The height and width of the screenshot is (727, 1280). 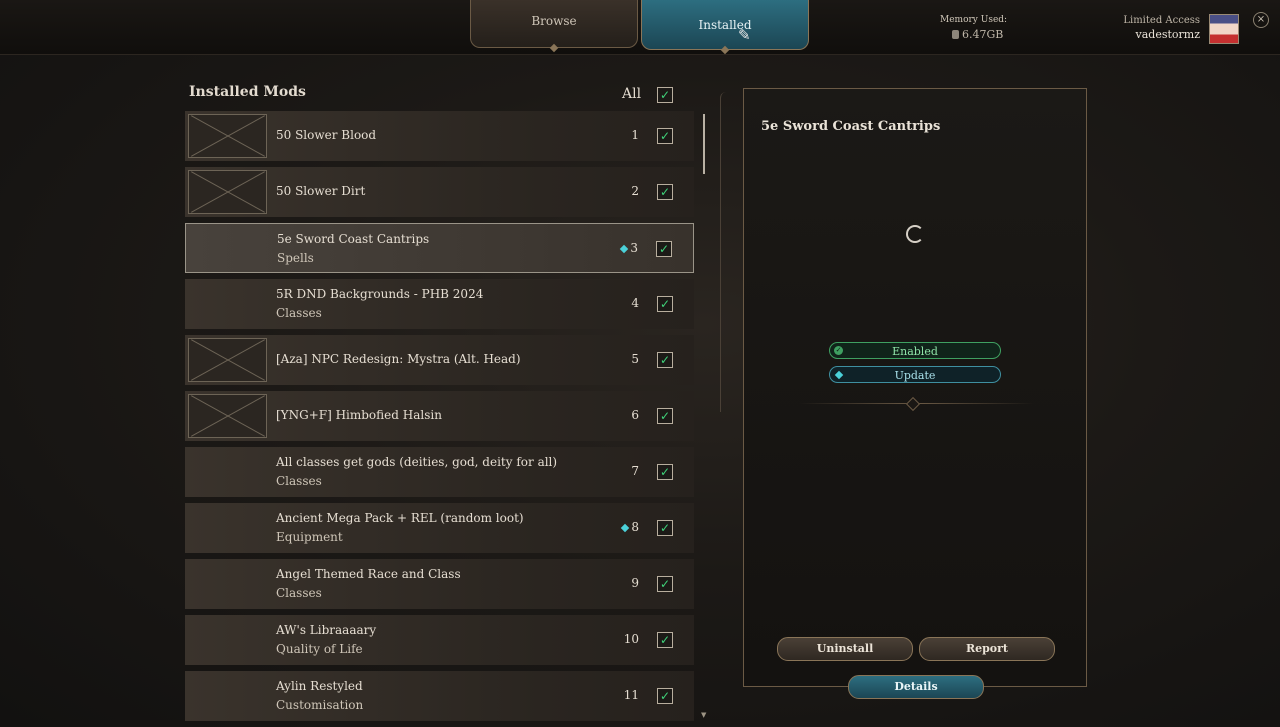 What do you see at coordinates (1168, 34) in the screenshot?
I see `username: vadestormz` at bounding box center [1168, 34].